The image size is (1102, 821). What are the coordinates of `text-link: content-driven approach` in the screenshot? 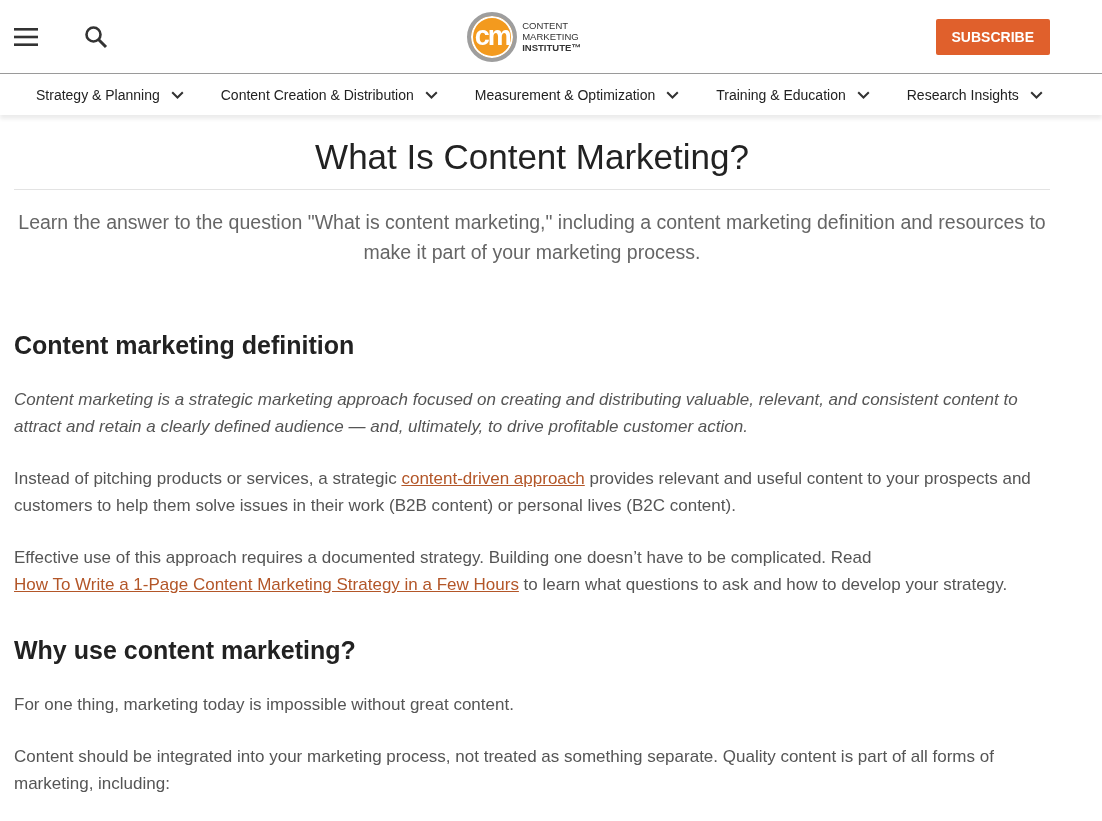 It's located at (493, 478).